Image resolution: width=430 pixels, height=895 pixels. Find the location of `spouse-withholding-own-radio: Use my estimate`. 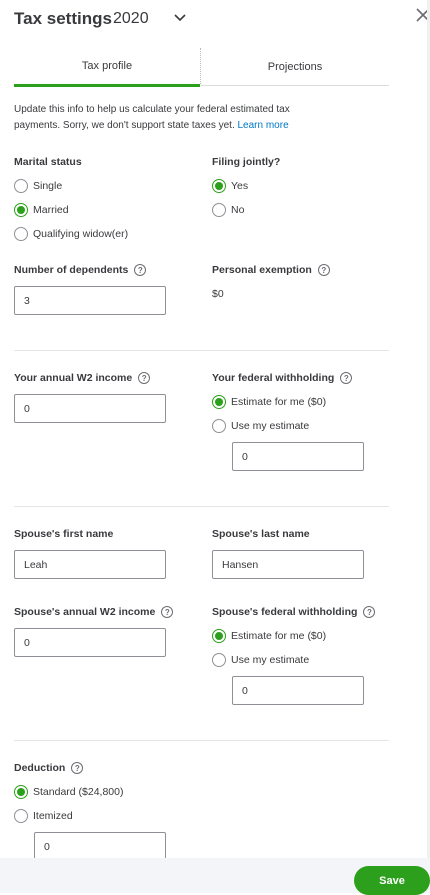

spouse-withholding-own-radio: Use my estimate is located at coordinates (260, 660).